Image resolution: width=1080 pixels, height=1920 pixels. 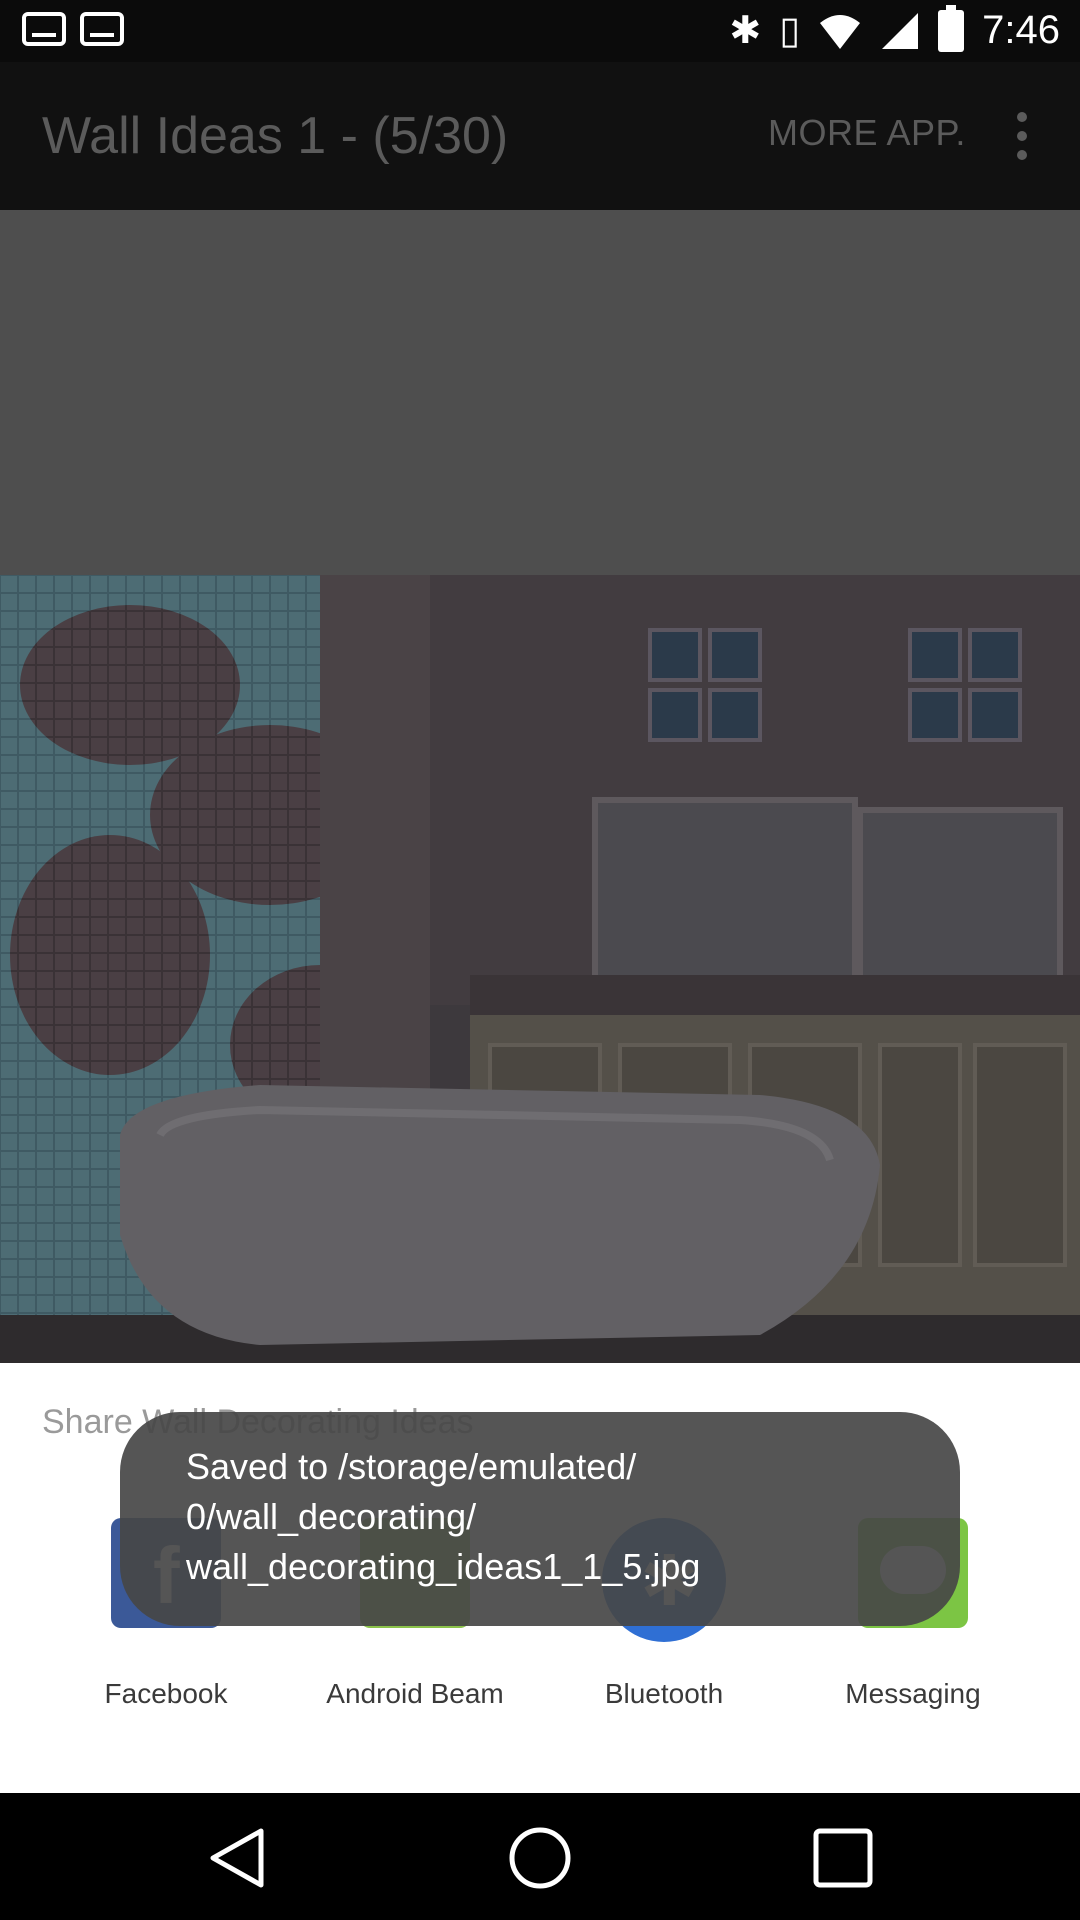 I want to click on status-right: ✱ ▯ 7:46, so click(x=894, y=28).